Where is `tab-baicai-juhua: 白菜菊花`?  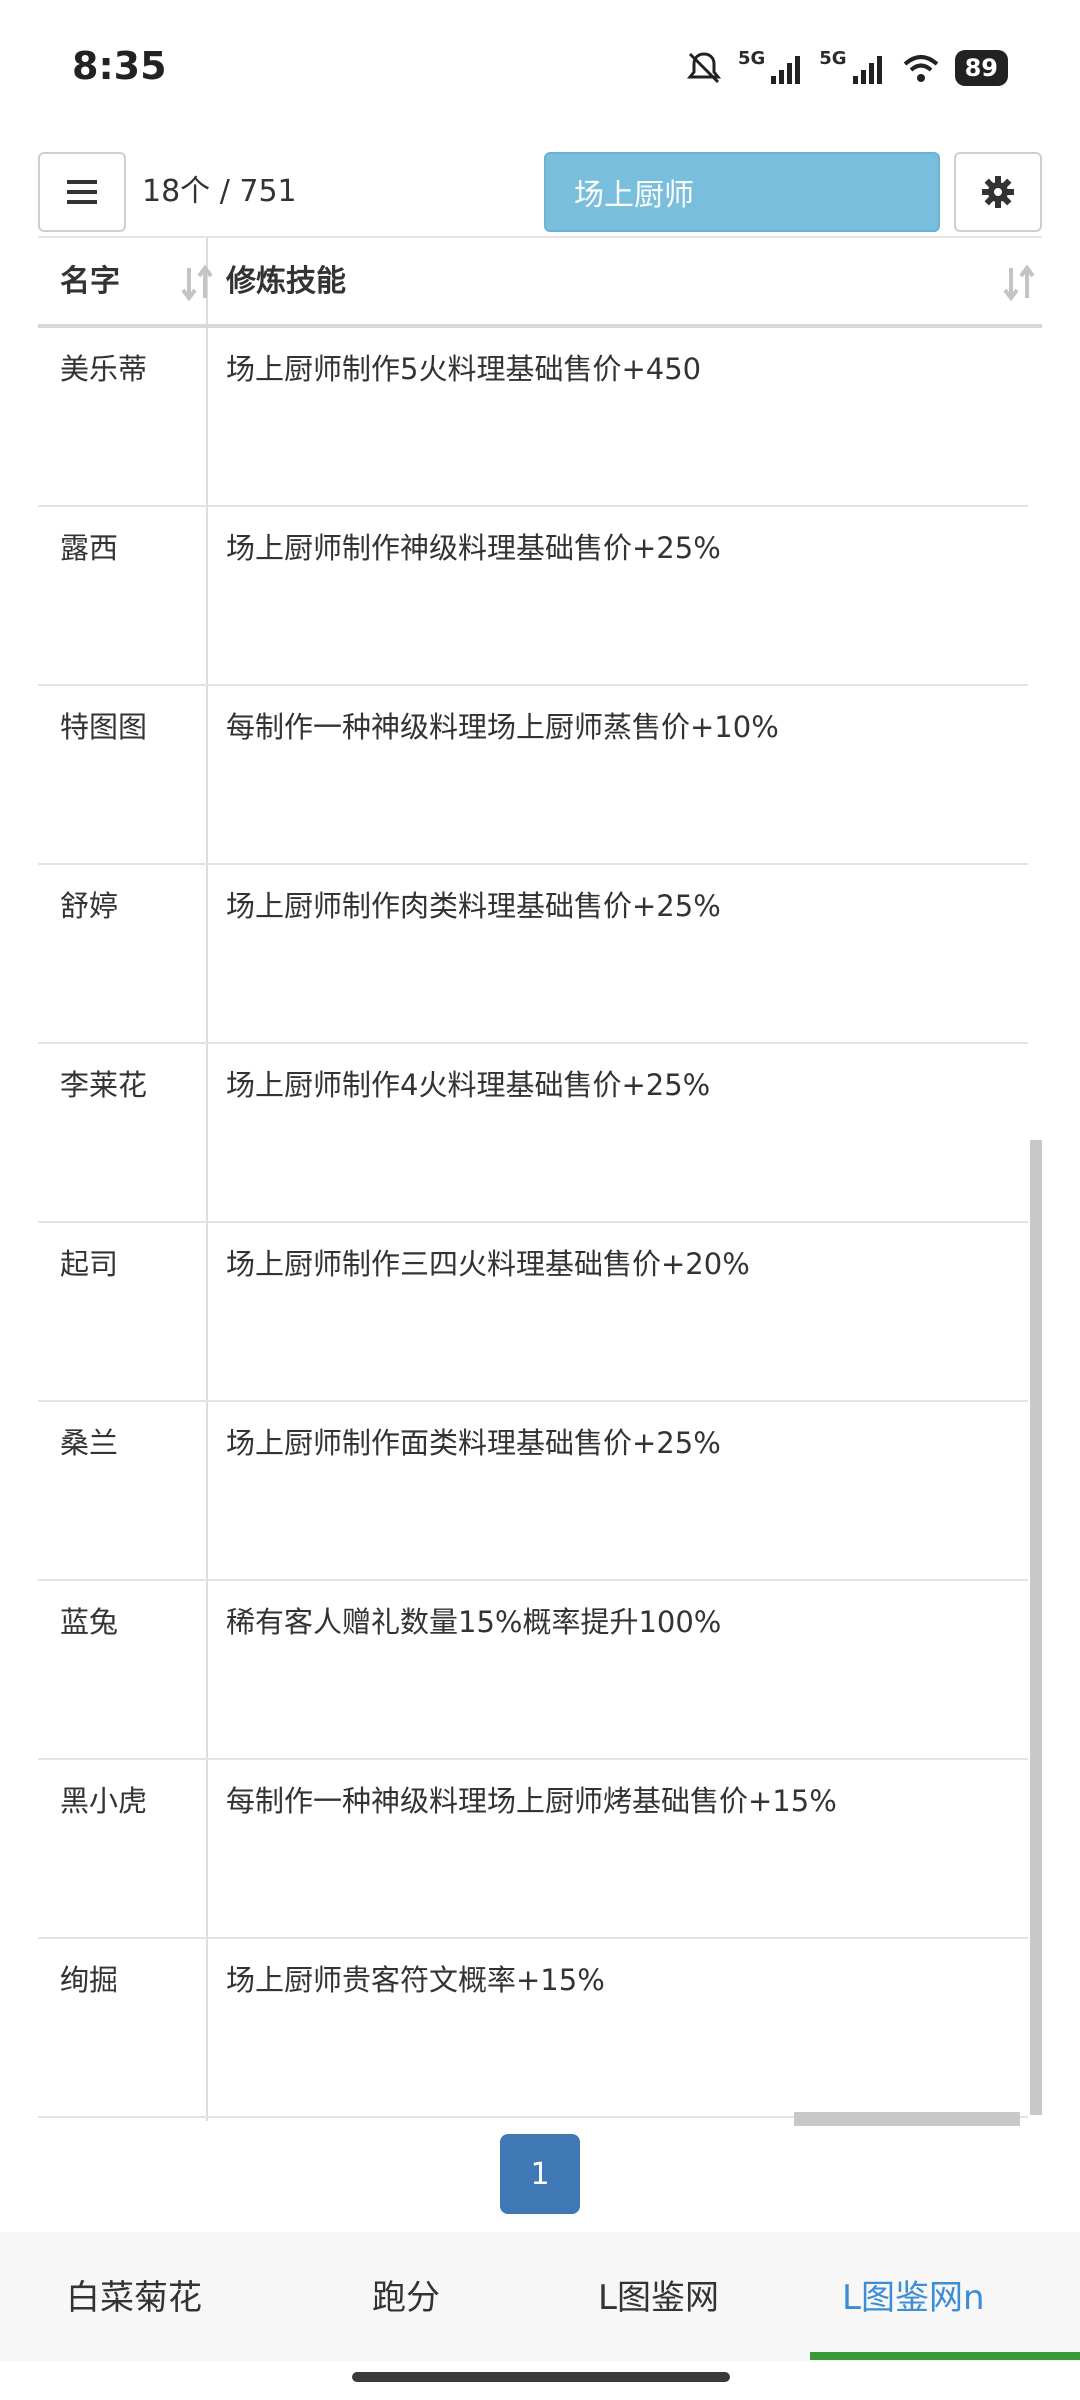
tab-baicai-juhua: 白菜菊花 is located at coordinates (134, 2294).